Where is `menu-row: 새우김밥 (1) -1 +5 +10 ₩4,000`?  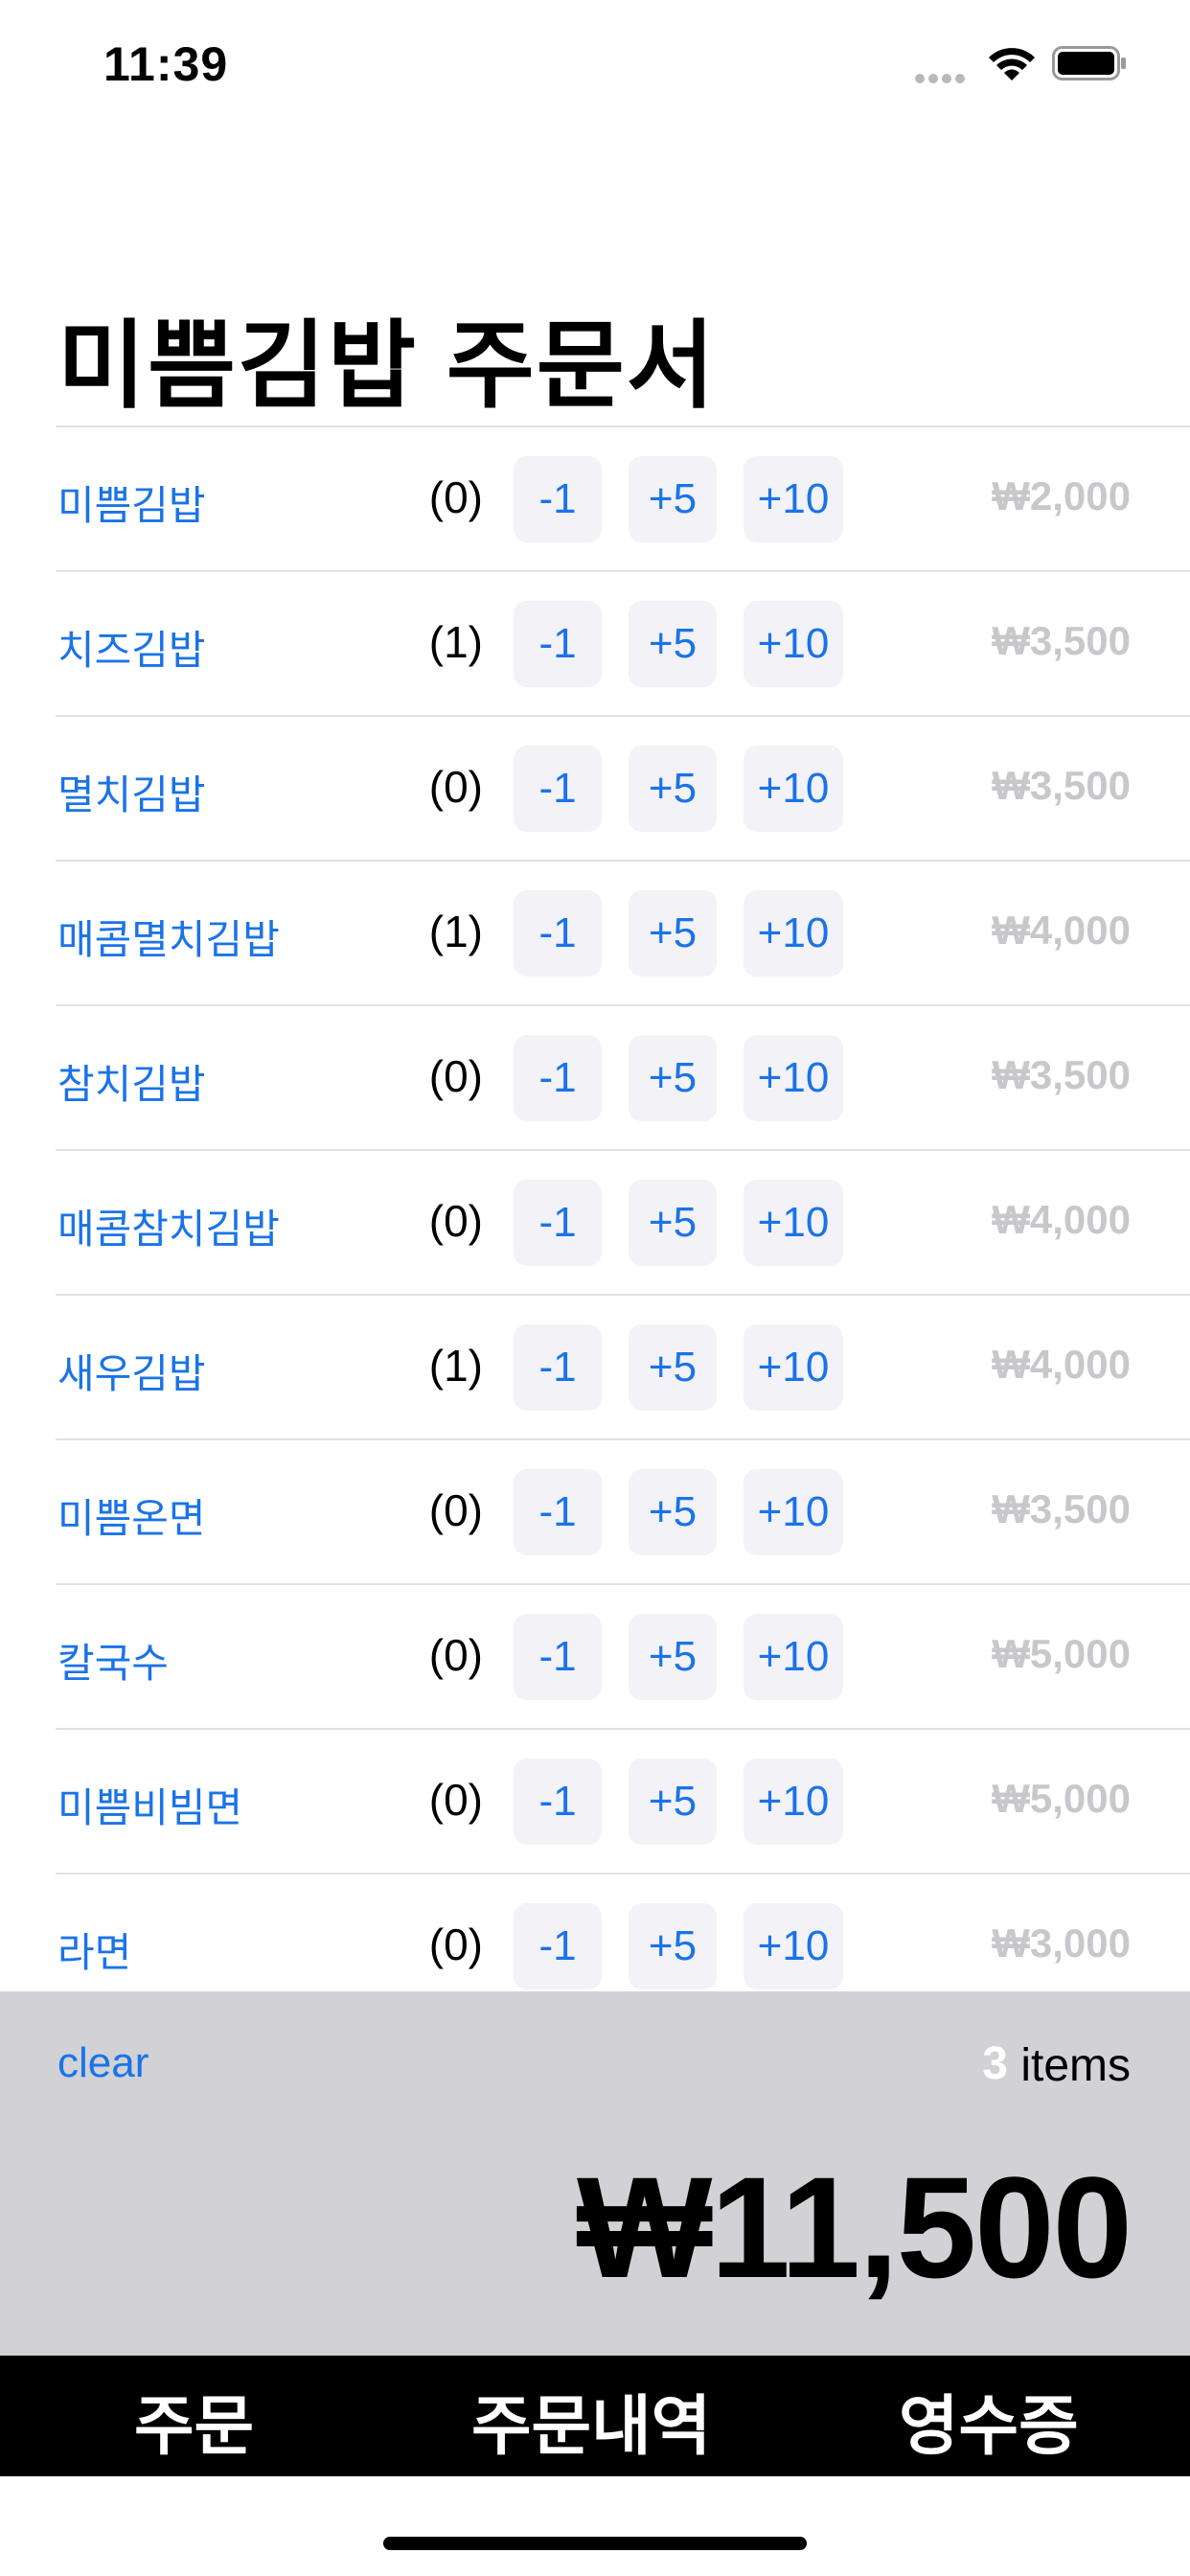 menu-row: 새우김밥 (1) -1 +5 +10 ₩4,000 is located at coordinates (595, 1368).